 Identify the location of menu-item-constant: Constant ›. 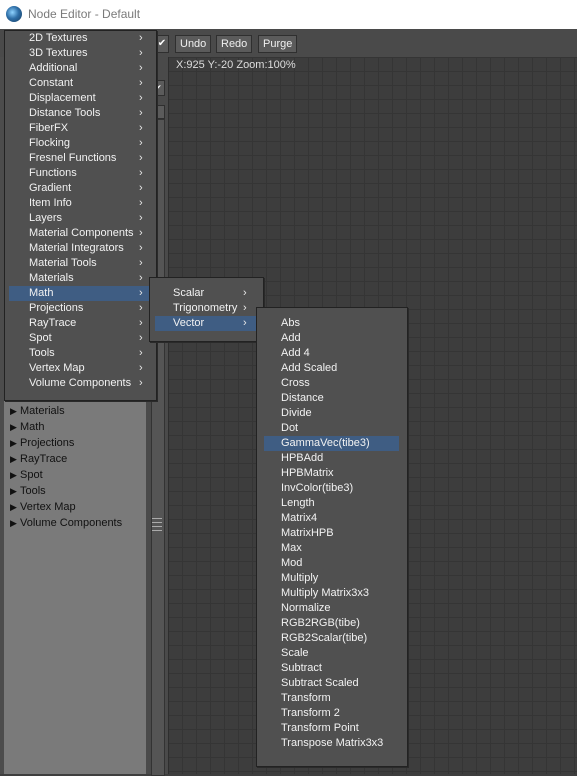
(80, 83).